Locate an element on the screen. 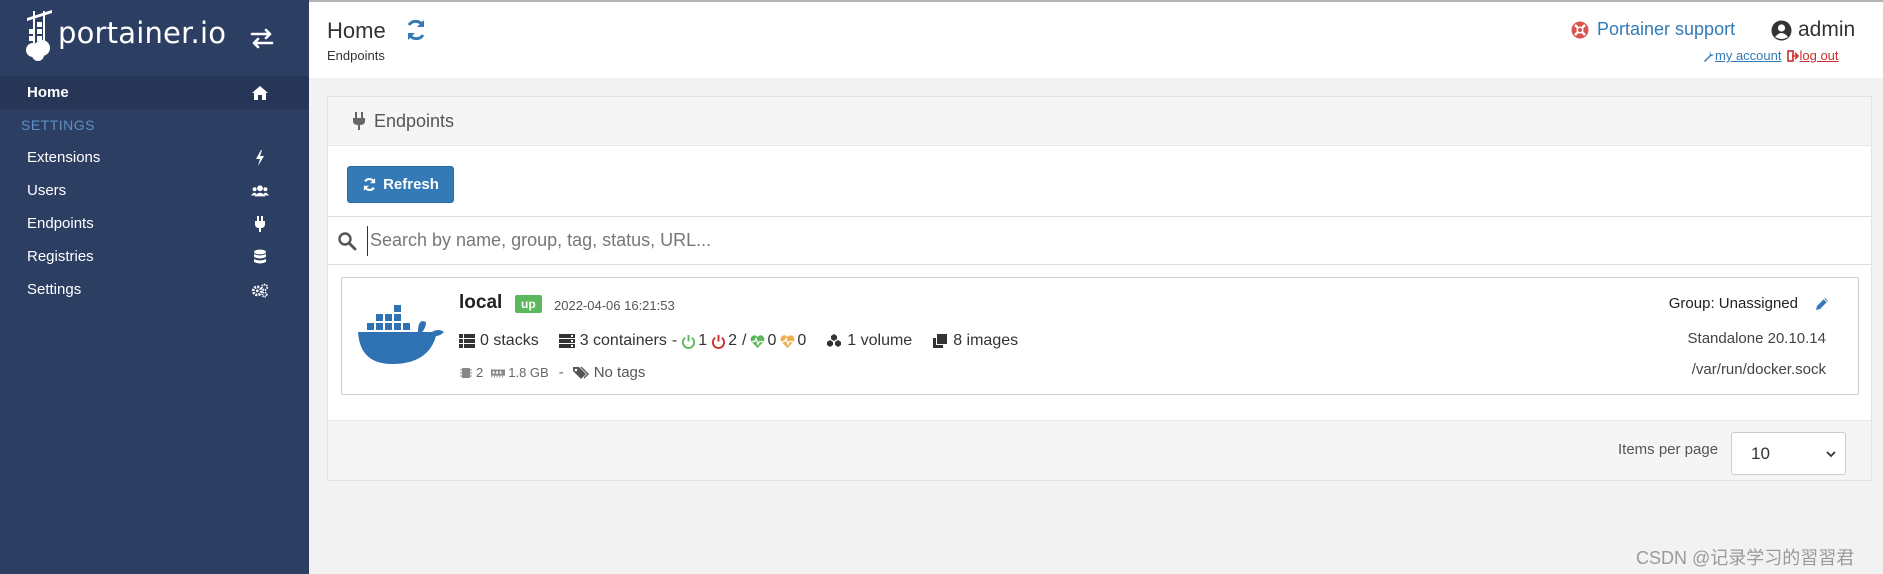 This screenshot has width=1883, height=574. search-bar is located at coordinates (1099, 240).